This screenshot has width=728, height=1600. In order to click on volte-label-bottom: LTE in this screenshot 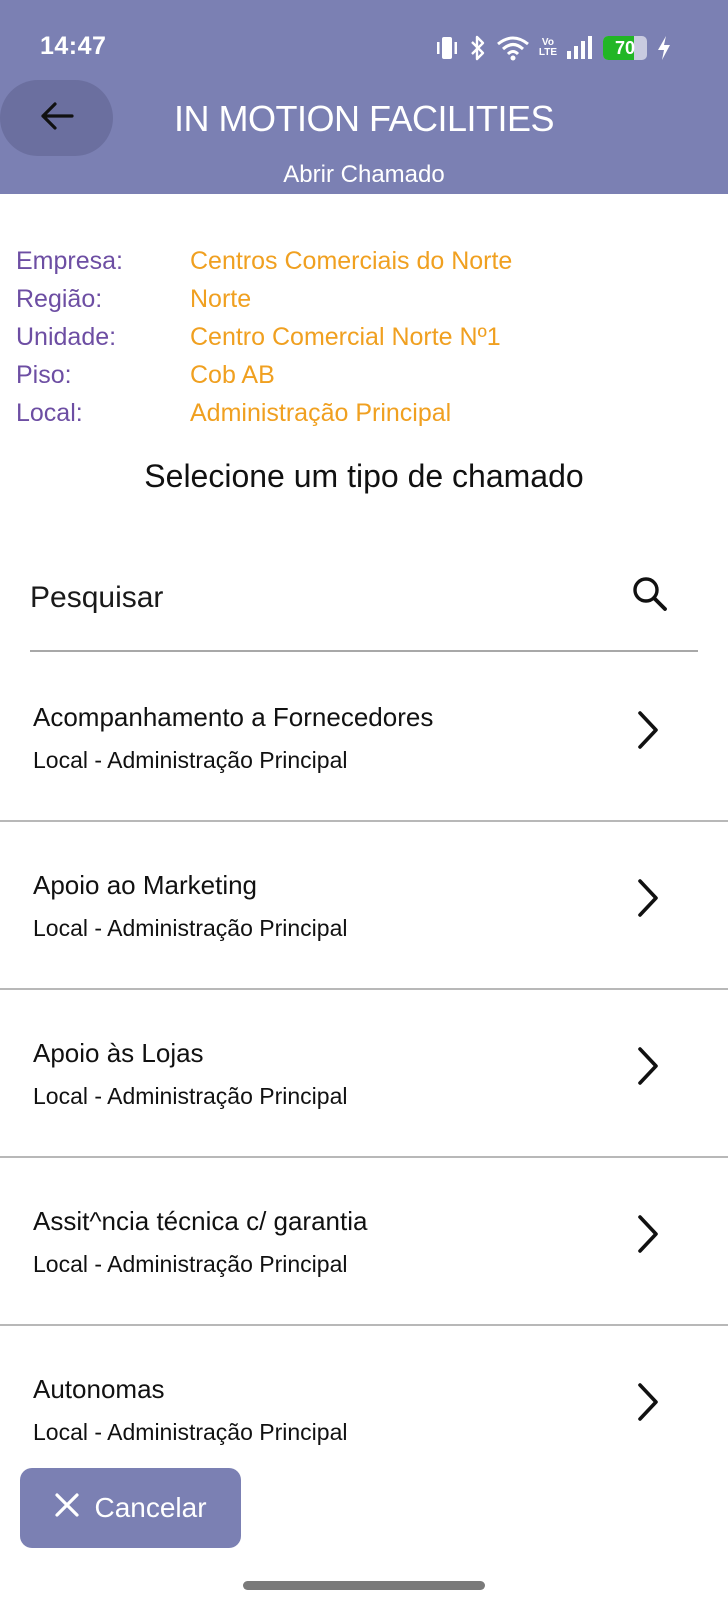, I will do `click(547, 52)`.